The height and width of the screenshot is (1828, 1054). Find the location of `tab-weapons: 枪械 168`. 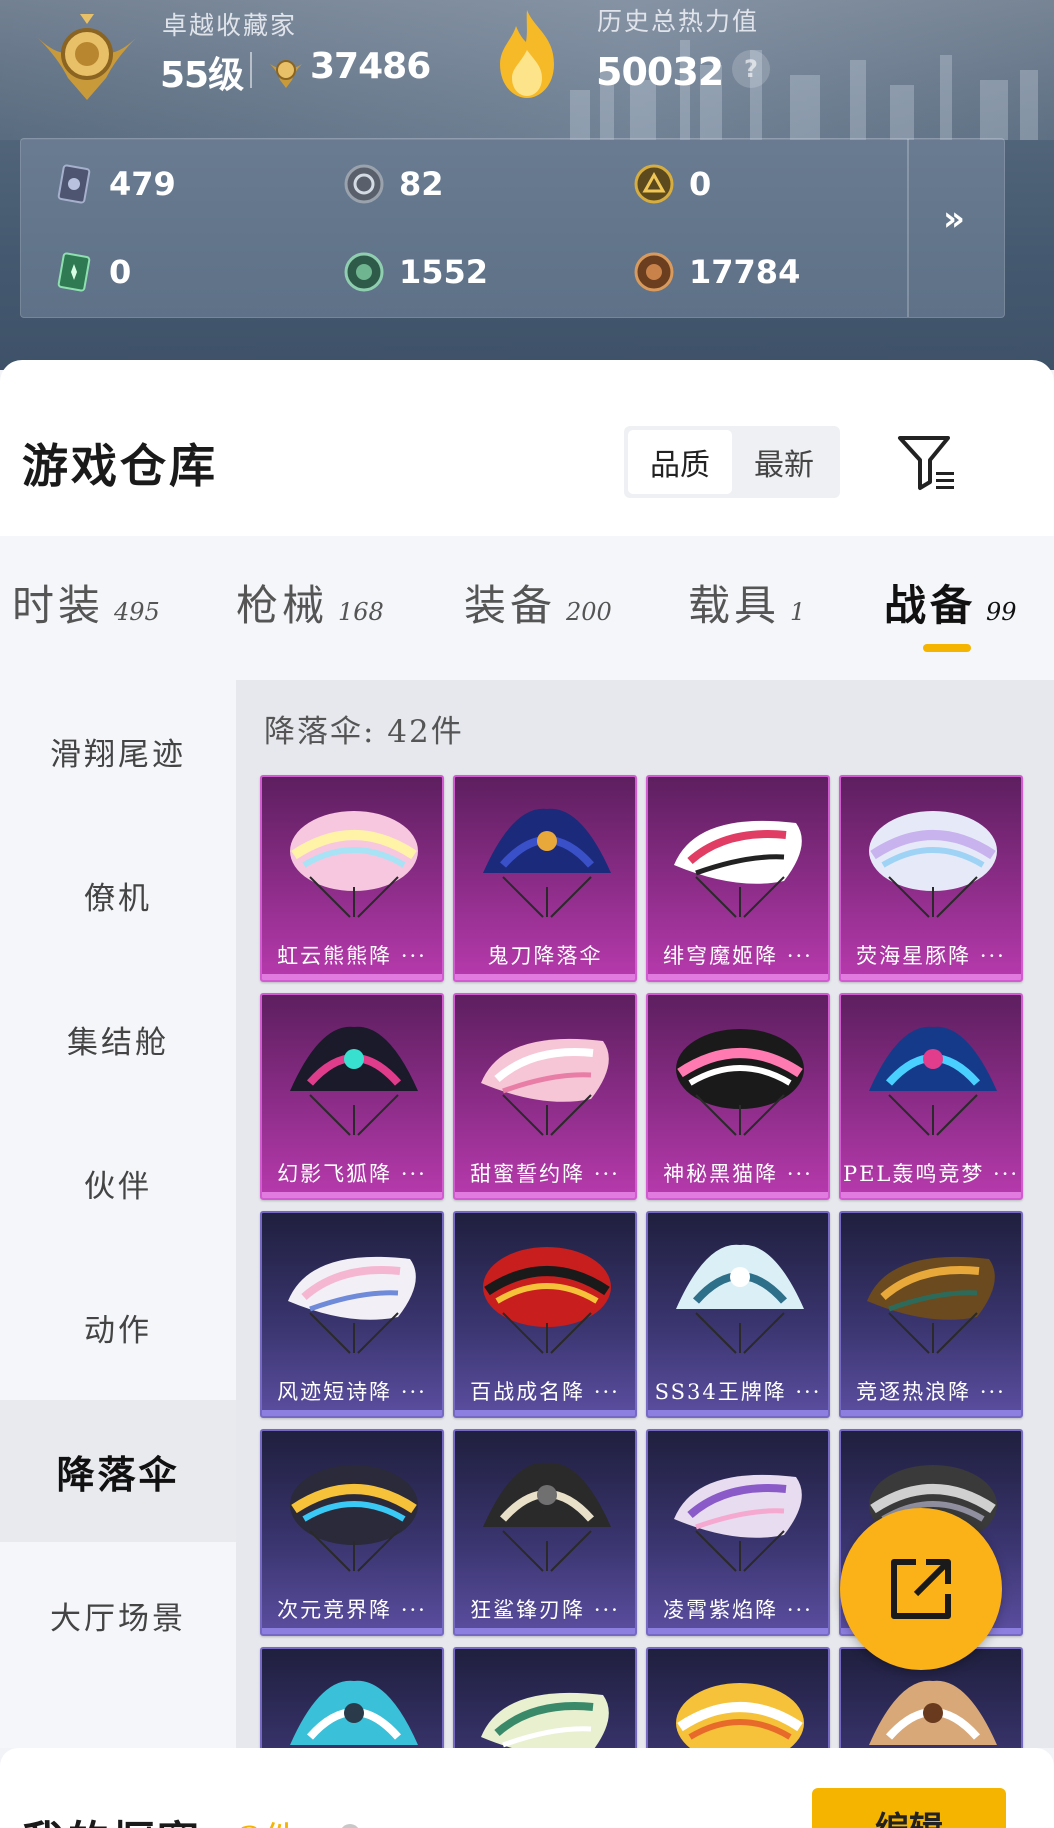

tab-weapons: 枪械 168 is located at coordinates (310, 602).